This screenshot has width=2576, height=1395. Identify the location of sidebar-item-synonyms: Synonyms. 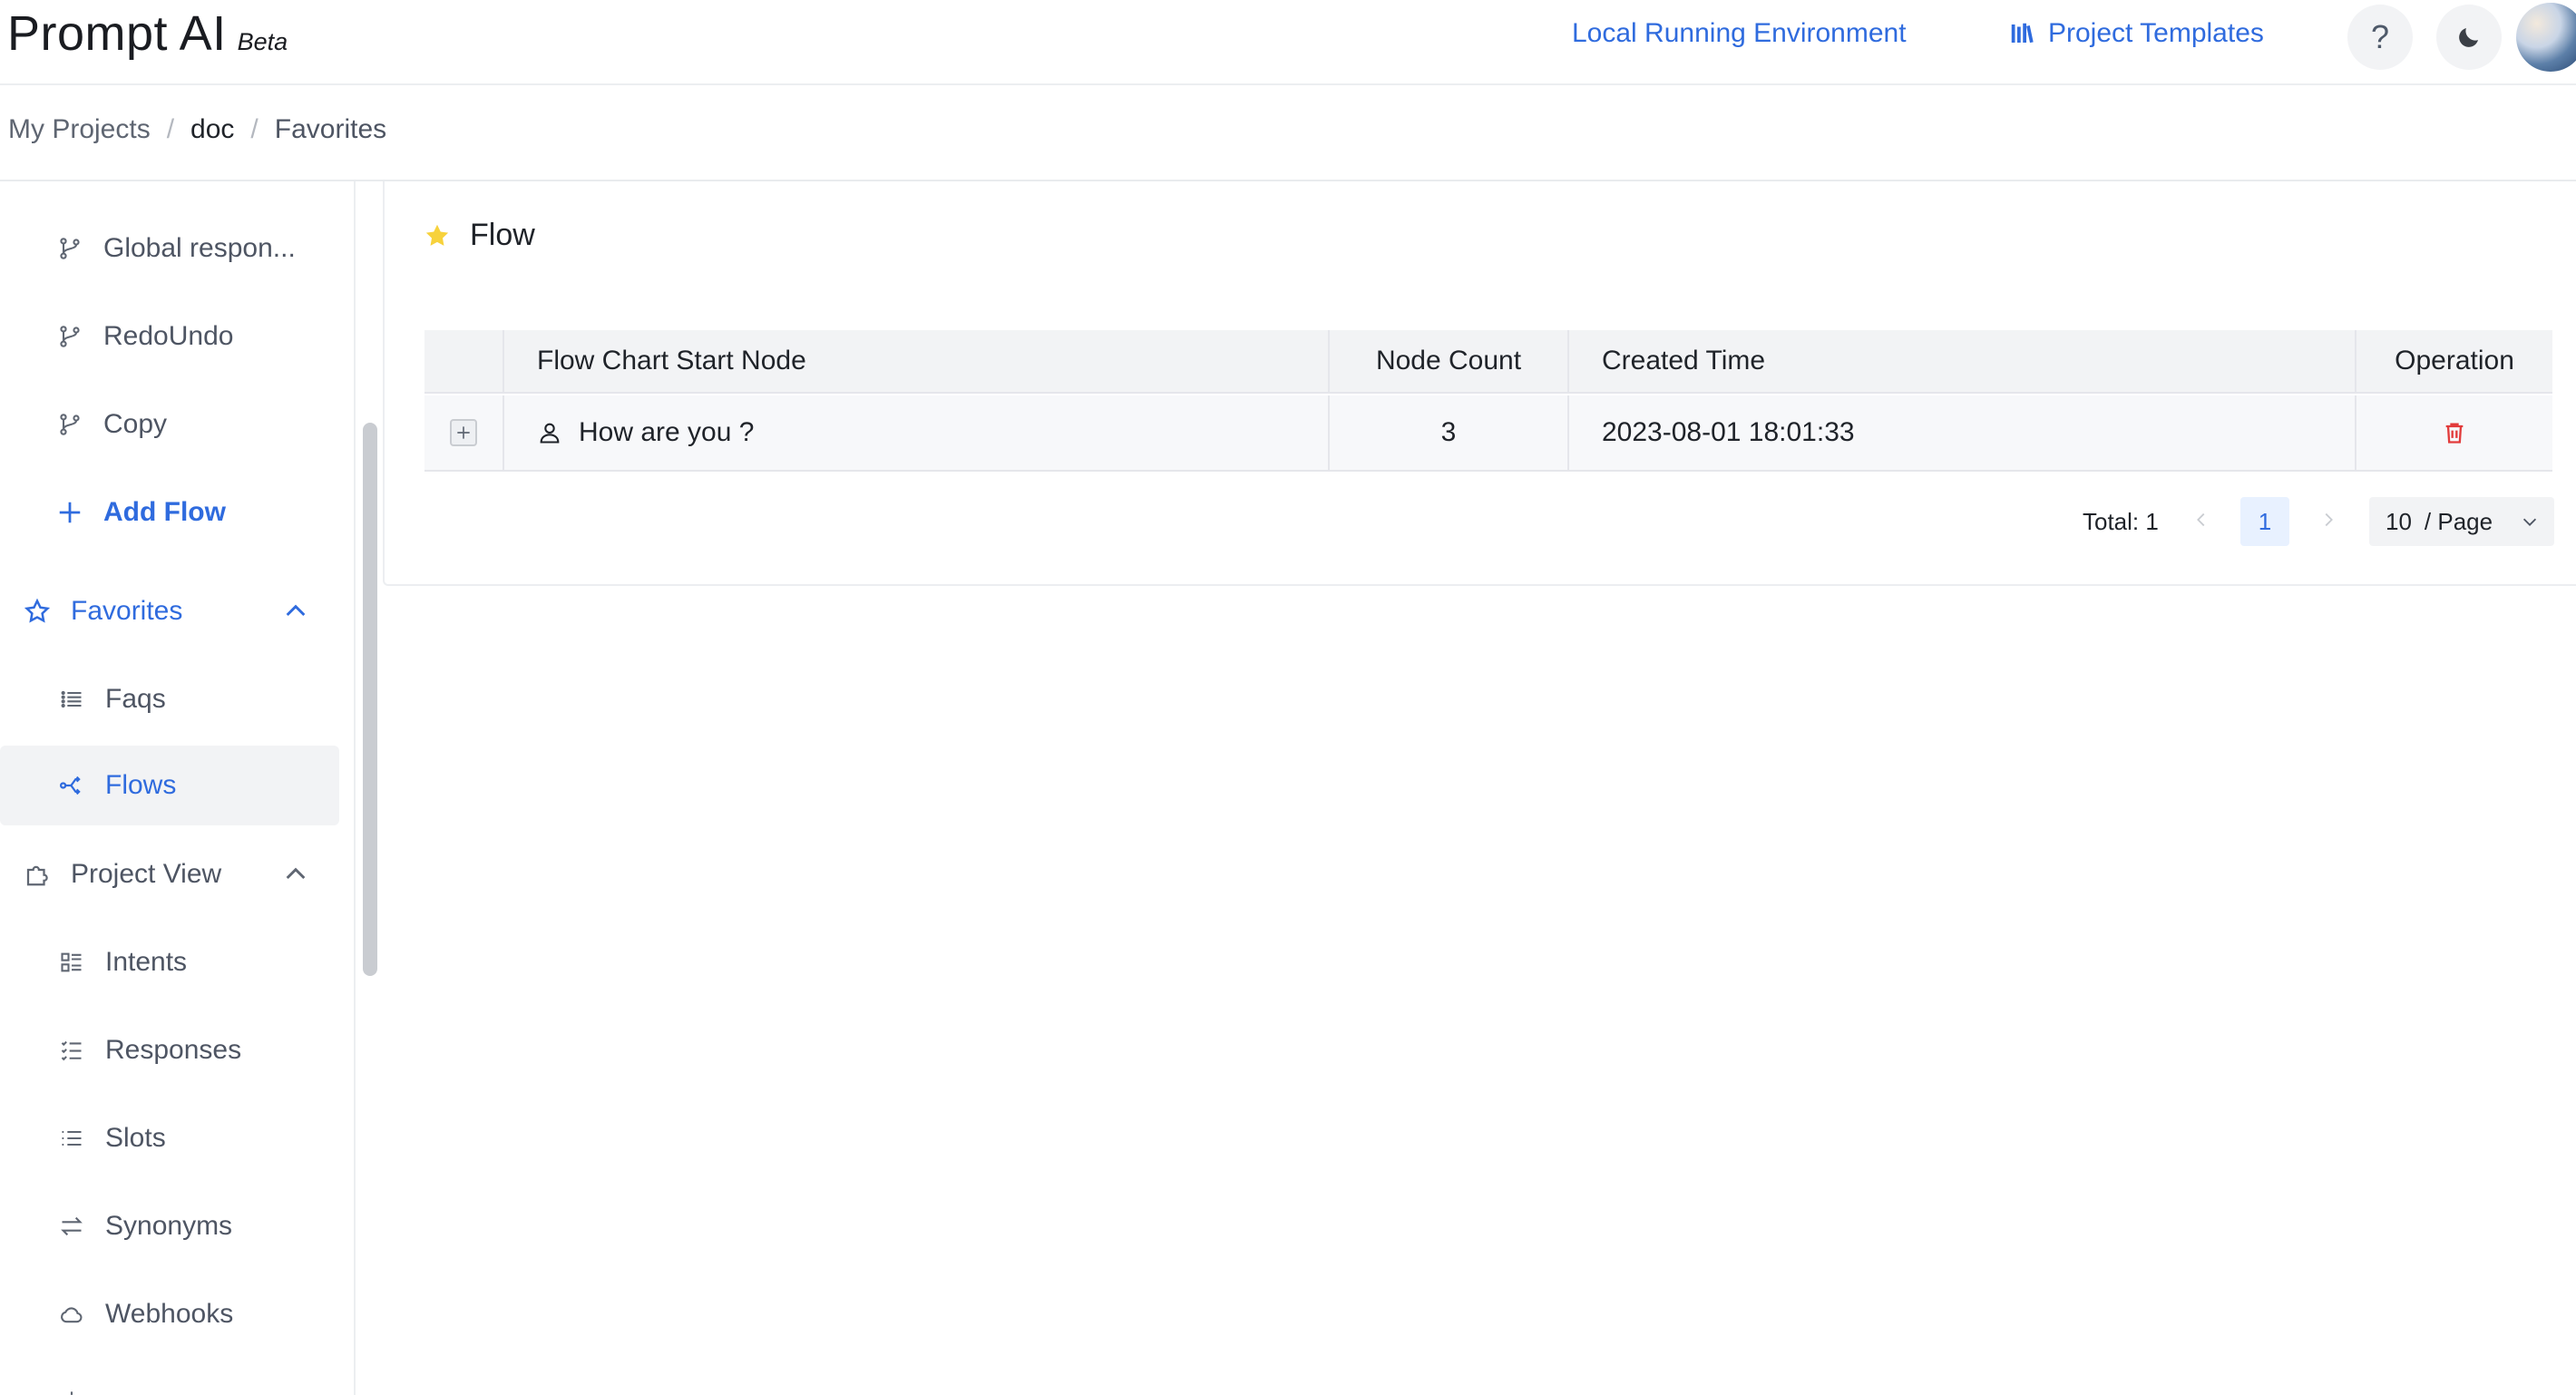
(169, 1226).